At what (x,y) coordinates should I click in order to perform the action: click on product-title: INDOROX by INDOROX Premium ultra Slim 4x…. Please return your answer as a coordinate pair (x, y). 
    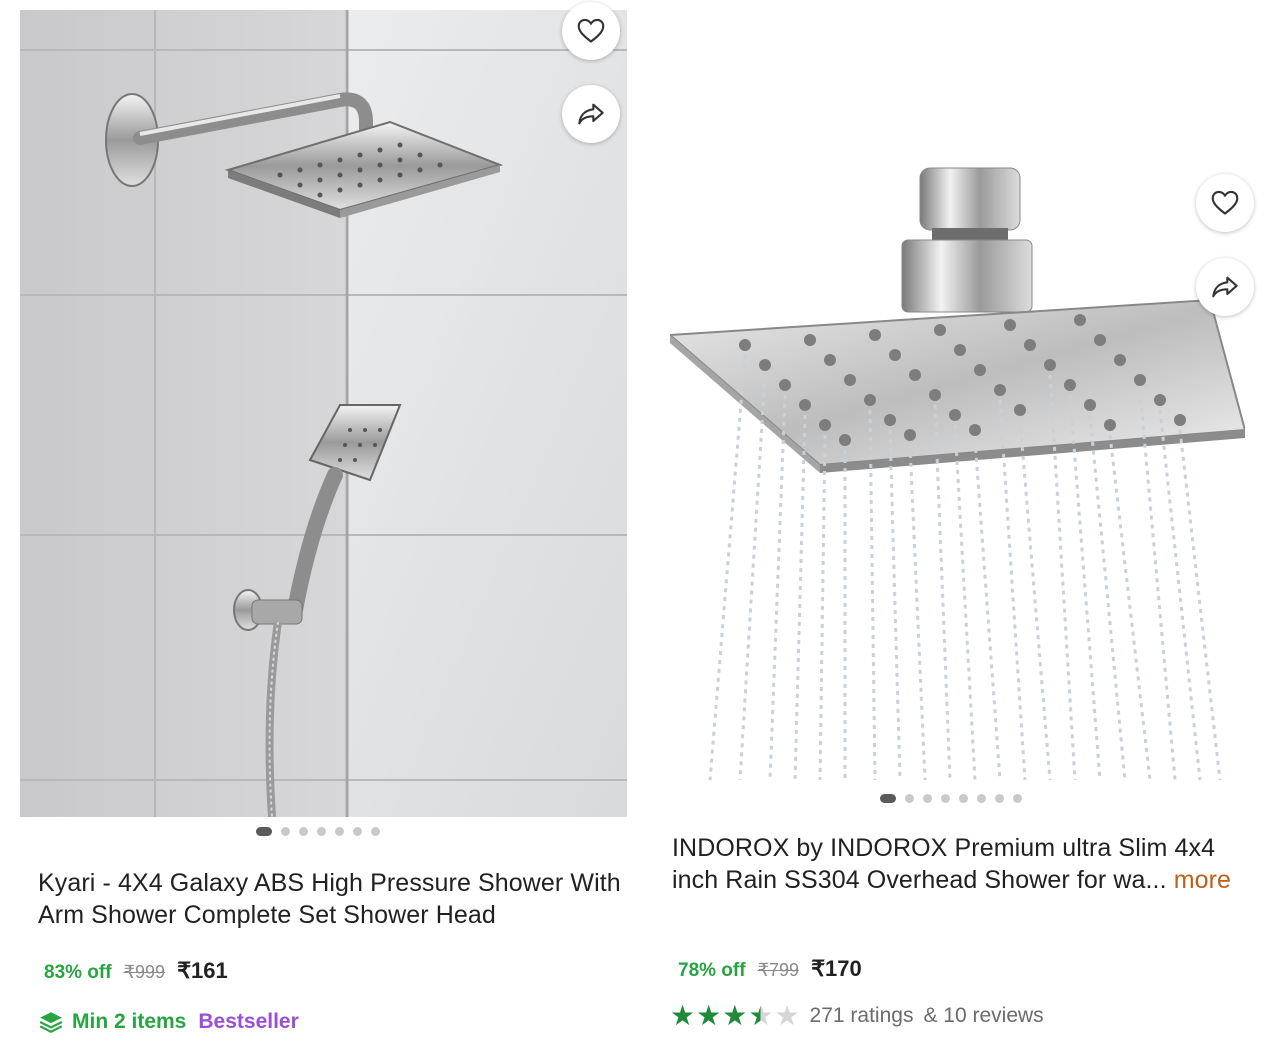
    Looking at the image, I should click on (952, 864).